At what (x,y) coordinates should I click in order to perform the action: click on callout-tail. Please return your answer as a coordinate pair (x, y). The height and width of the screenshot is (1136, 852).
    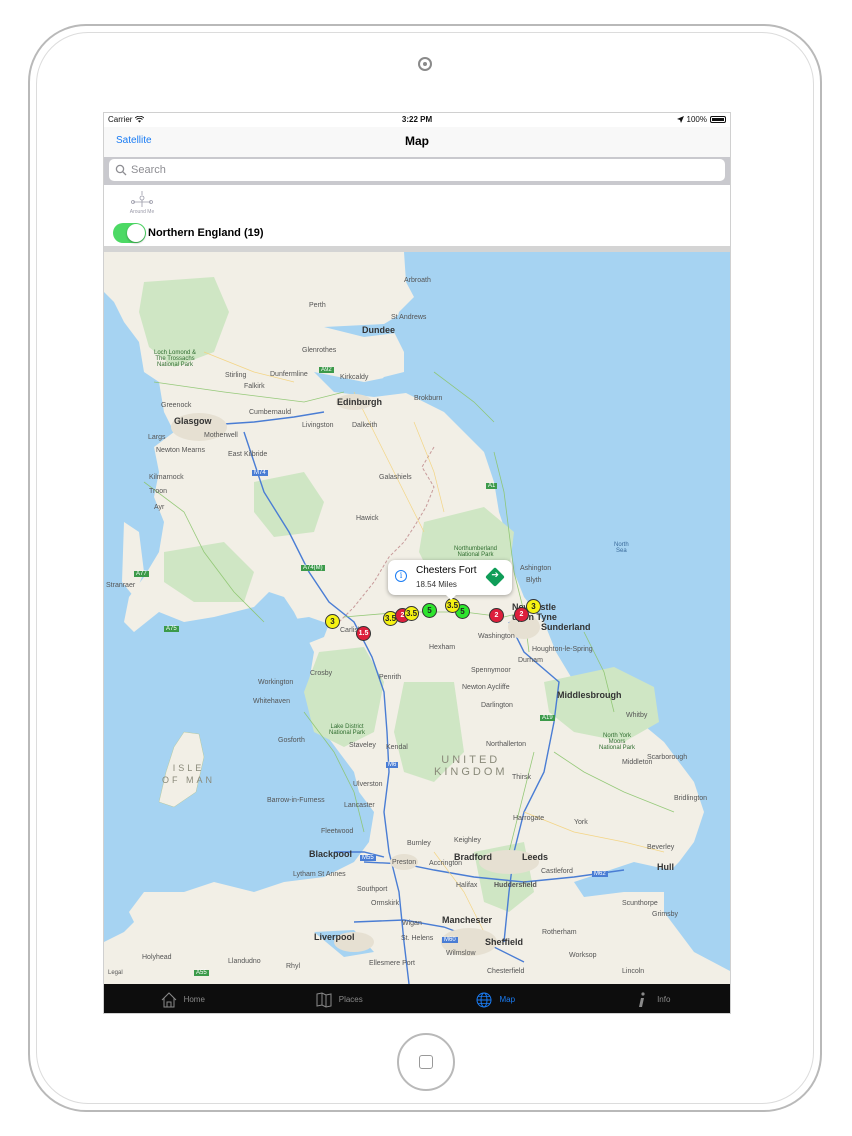
    Looking at the image, I should click on (451, 596).